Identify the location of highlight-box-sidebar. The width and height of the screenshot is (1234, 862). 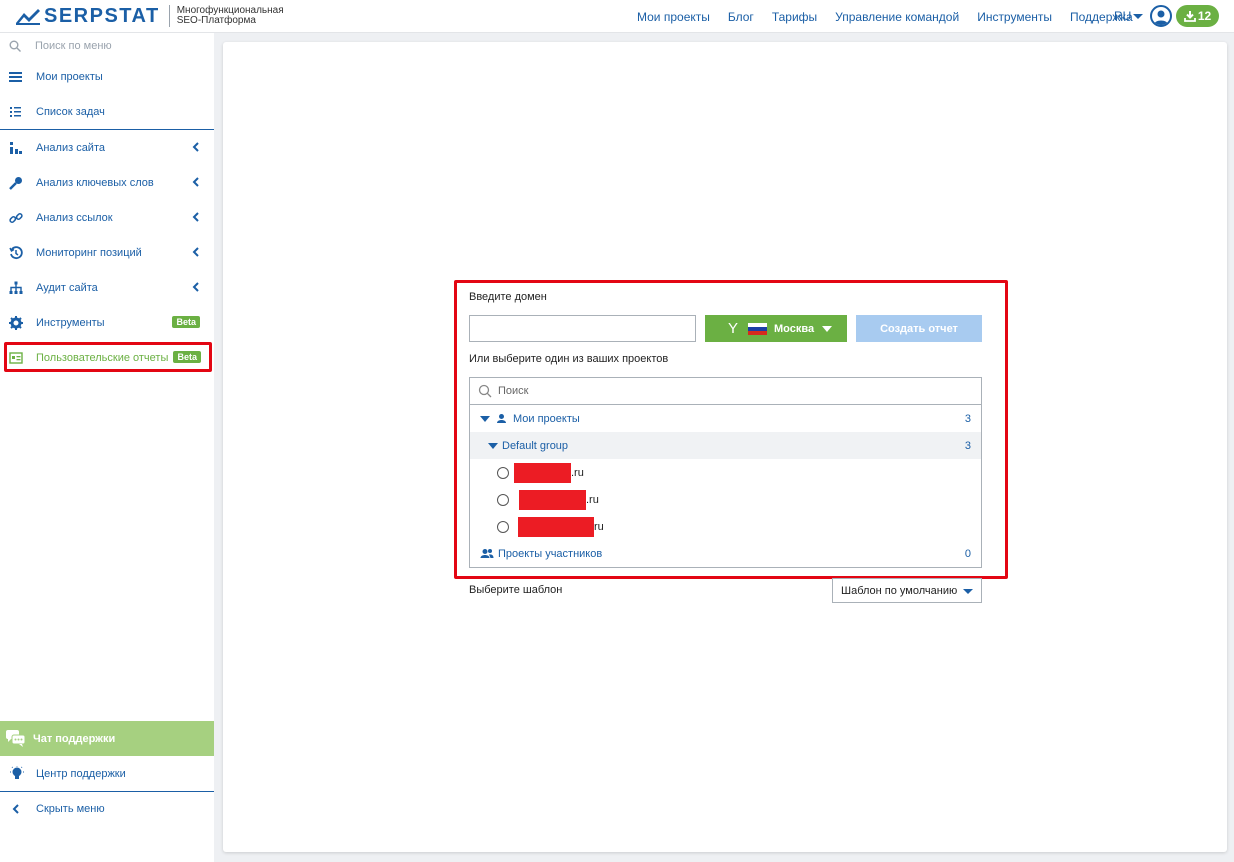
(108, 357).